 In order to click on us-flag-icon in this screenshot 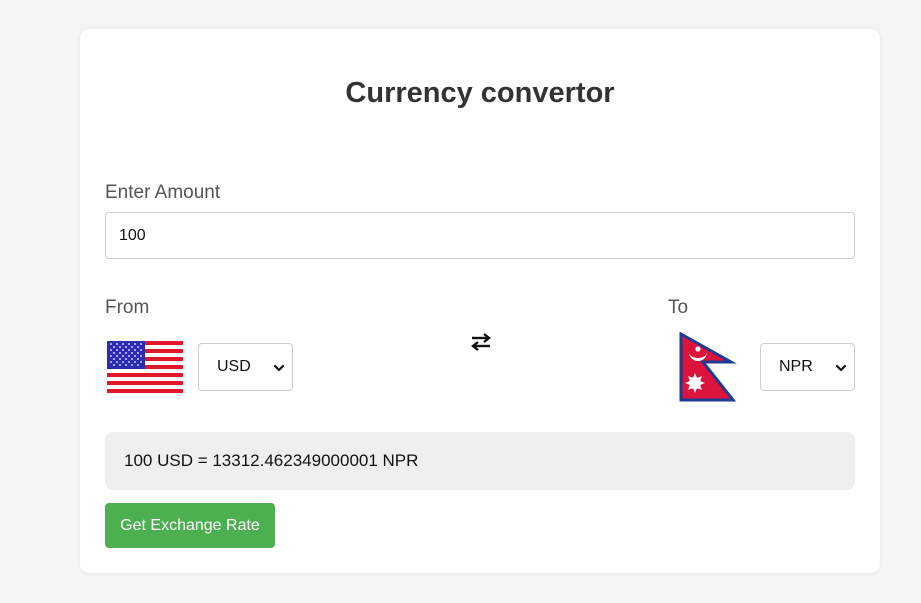, I will do `click(145, 367)`.